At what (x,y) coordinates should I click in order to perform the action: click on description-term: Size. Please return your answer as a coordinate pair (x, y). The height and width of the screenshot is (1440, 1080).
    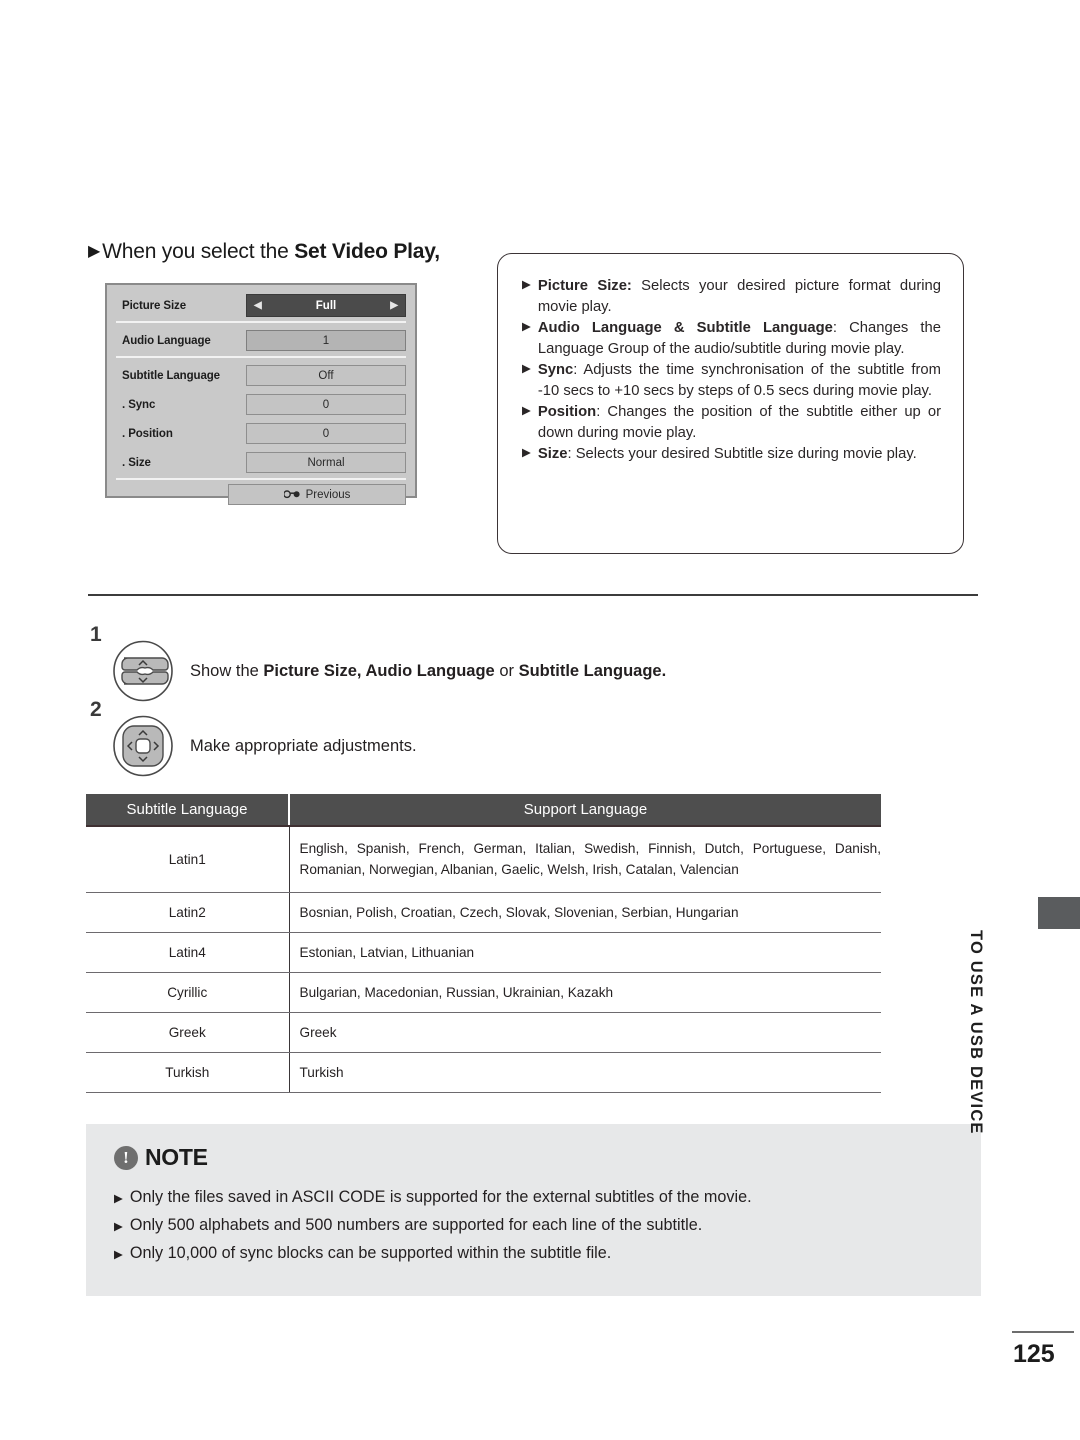
    Looking at the image, I should click on (552, 454).